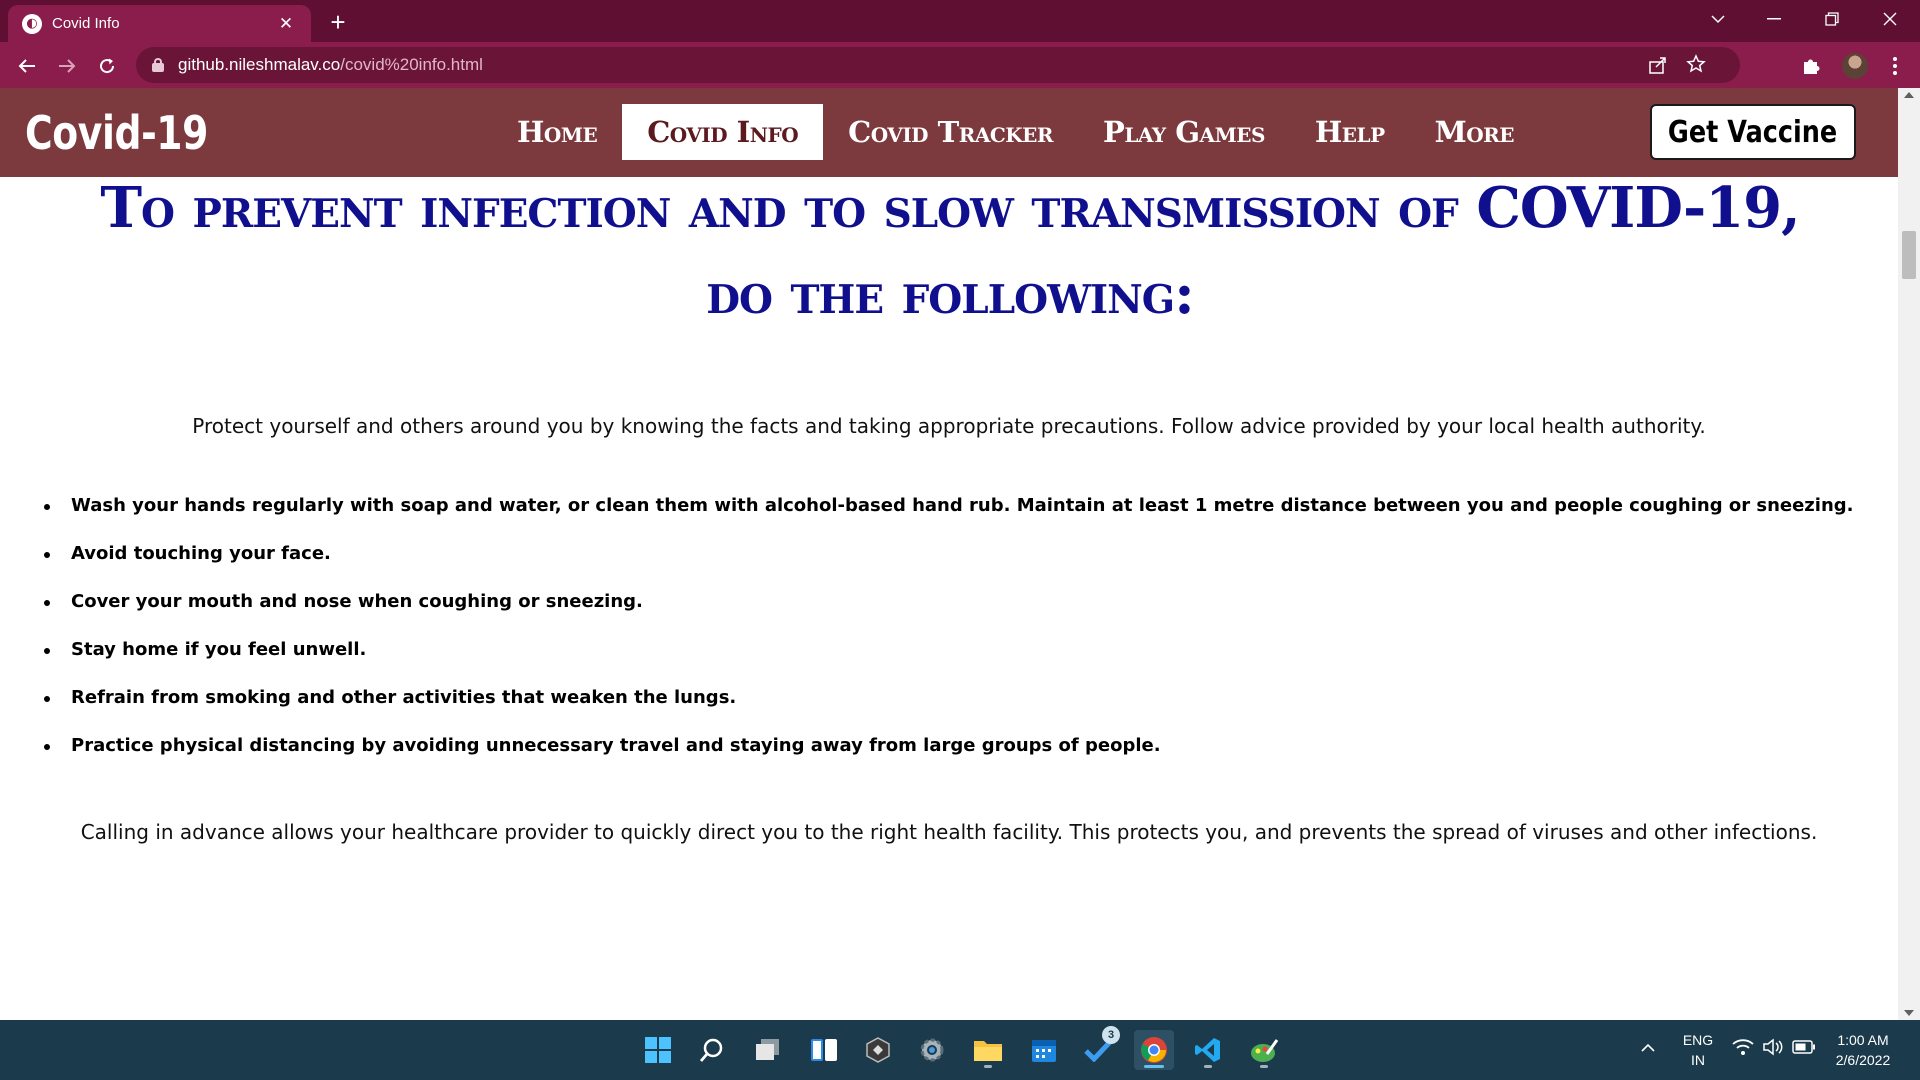  I want to click on file-explorer-folder-icon, so click(988, 1050).